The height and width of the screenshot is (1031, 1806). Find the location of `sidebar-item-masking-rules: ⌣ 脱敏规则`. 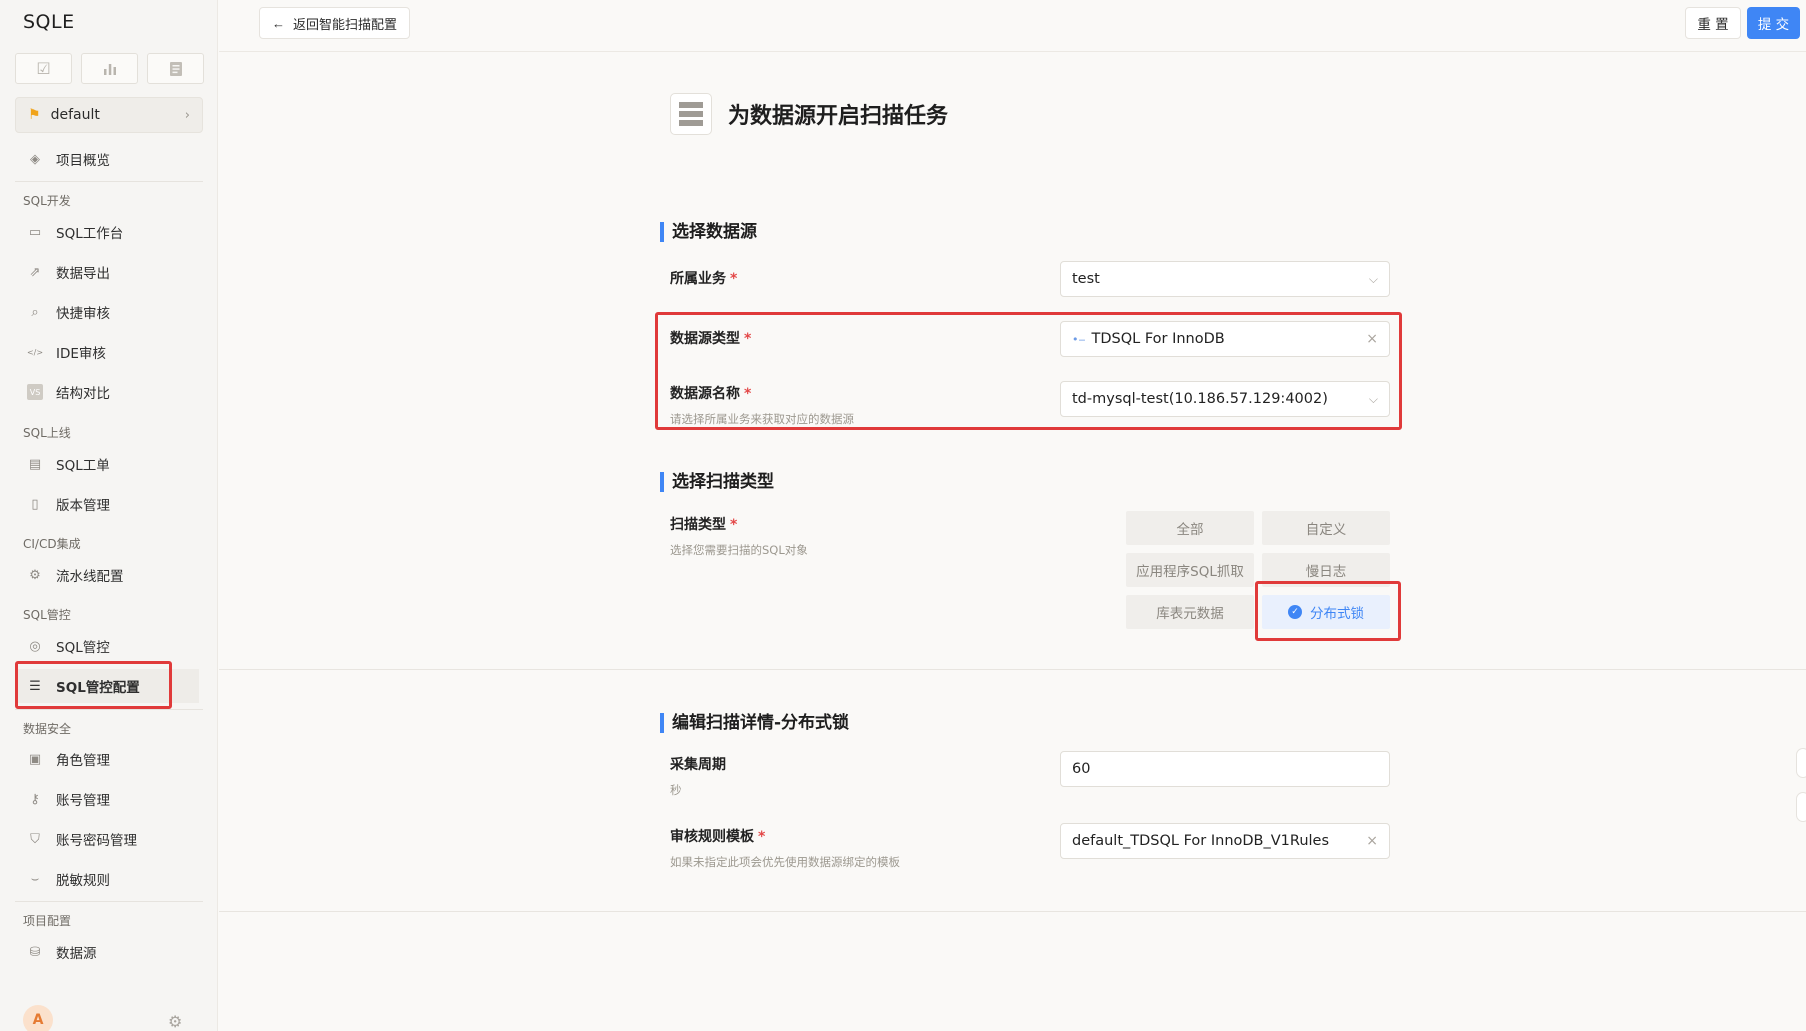

sidebar-item-masking-rules: ⌣ 脱敏规则 is located at coordinates (108, 879).